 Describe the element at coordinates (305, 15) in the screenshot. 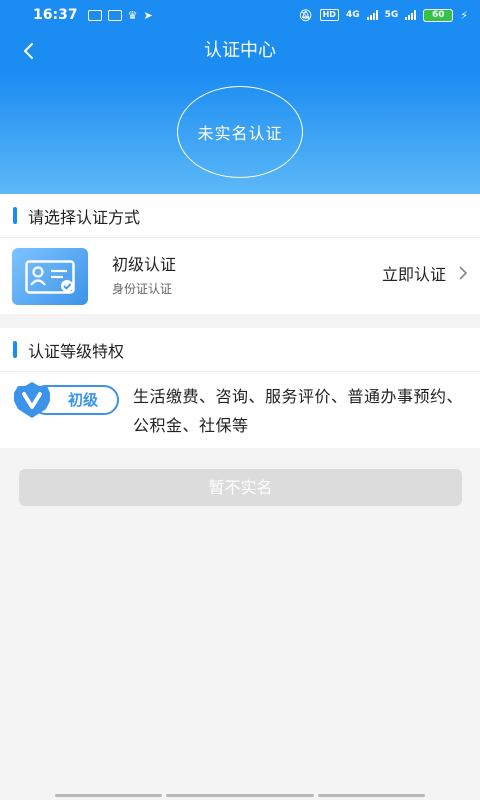

I see `mute-icon: 🔕︎` at that location.